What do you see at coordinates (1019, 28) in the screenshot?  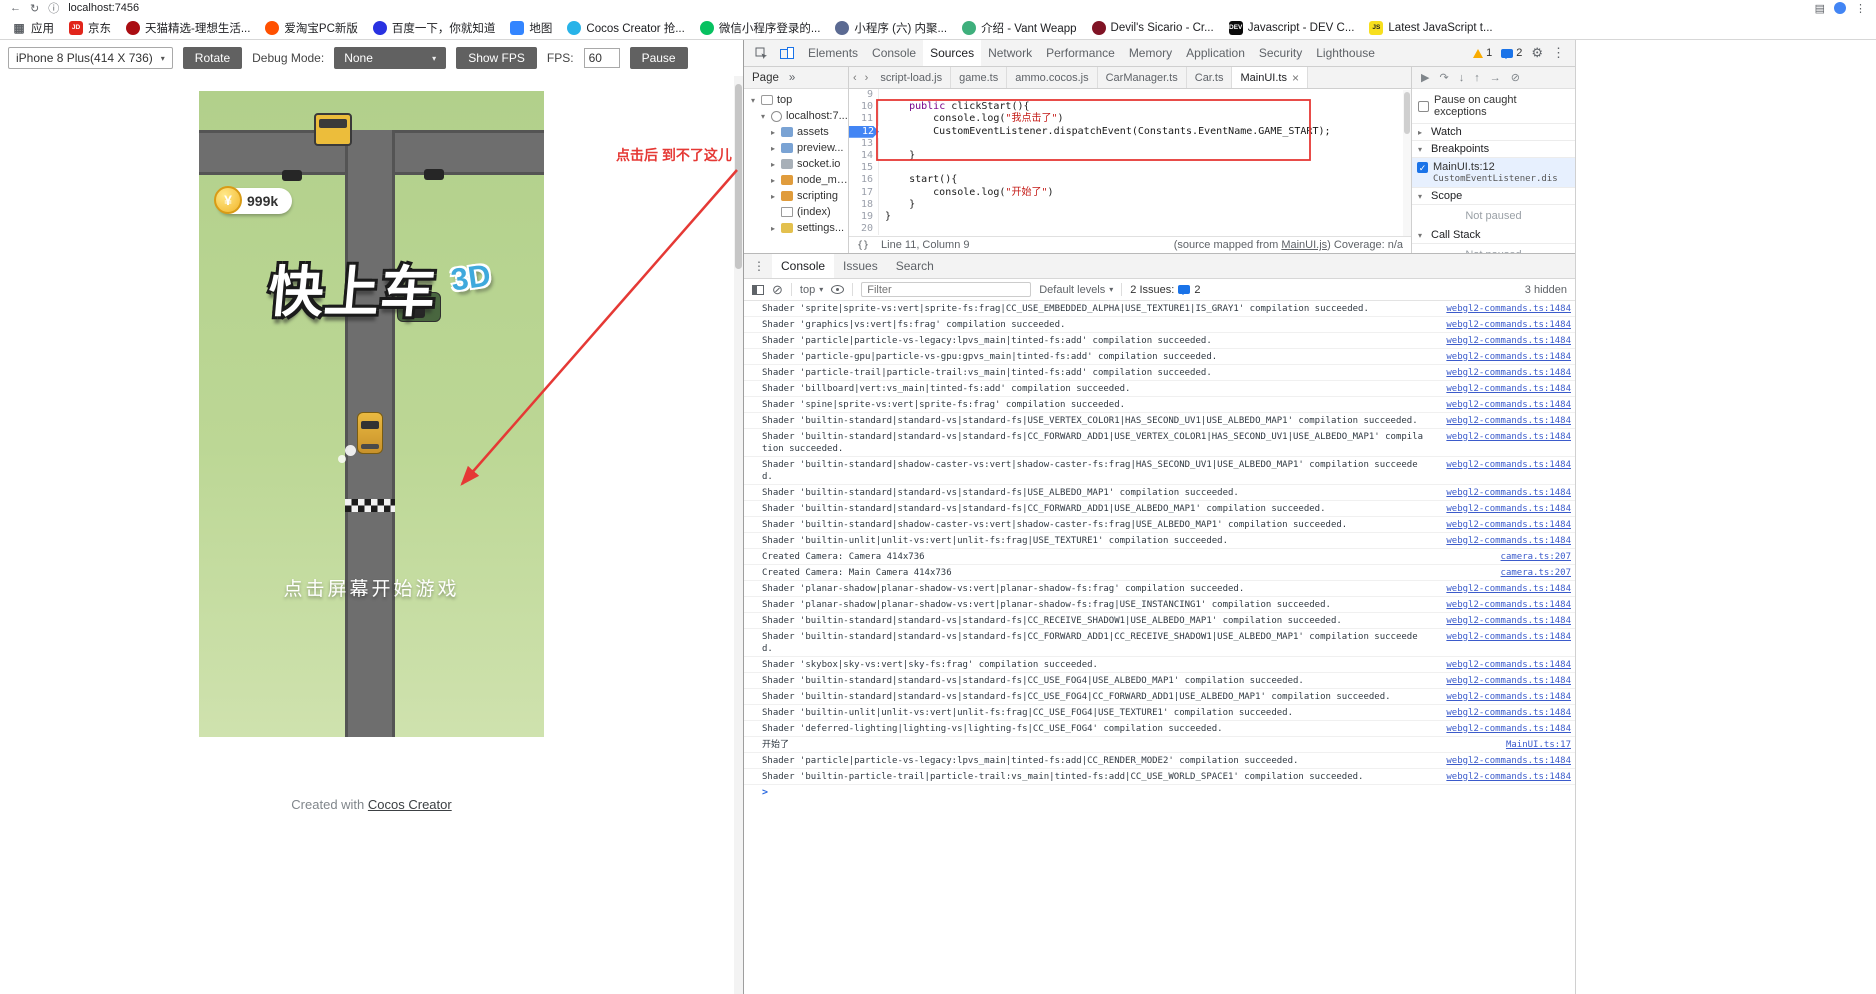 I see `bookmark-item: 介绍 - Vant Weapp` at bounding box center [1019, 28].